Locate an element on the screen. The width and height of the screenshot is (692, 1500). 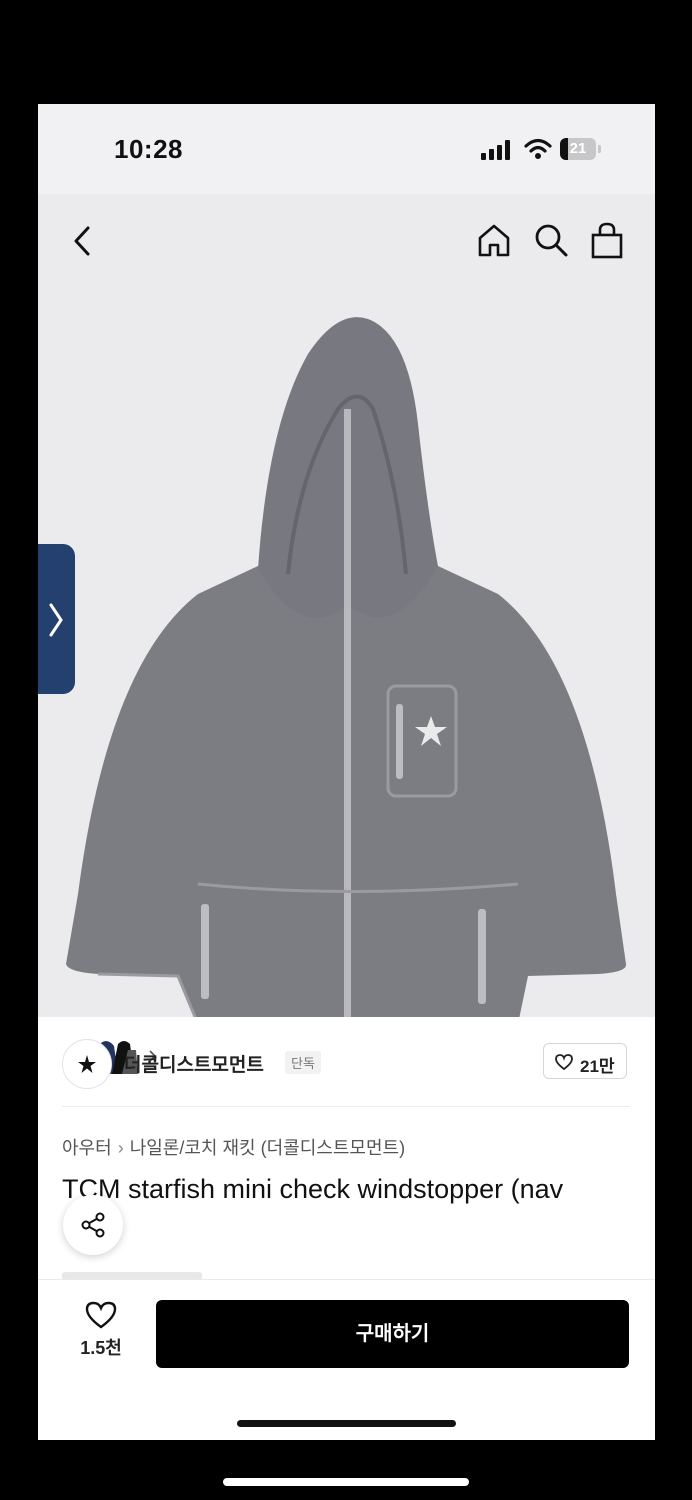
chevron-right-icon is located at coordinates (56, 620).